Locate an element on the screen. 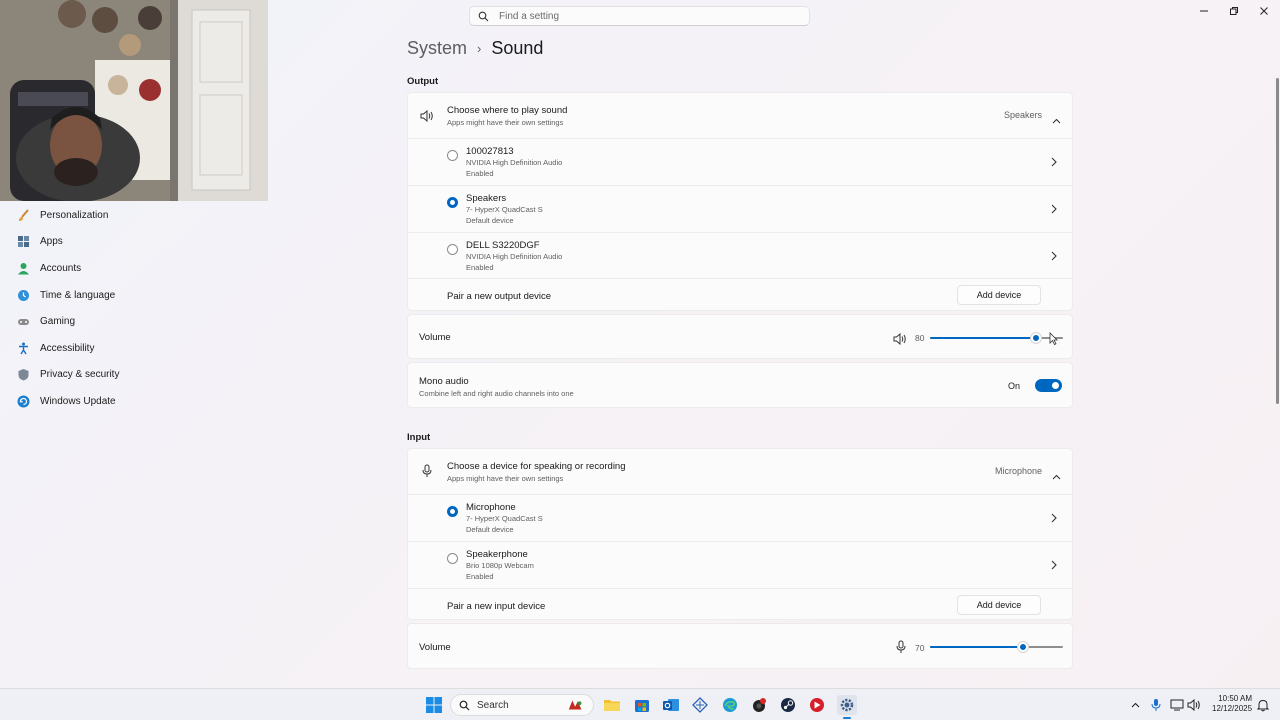 This screenshot has width=1280, height=720. settings-search is located at coordinates (639, 16).